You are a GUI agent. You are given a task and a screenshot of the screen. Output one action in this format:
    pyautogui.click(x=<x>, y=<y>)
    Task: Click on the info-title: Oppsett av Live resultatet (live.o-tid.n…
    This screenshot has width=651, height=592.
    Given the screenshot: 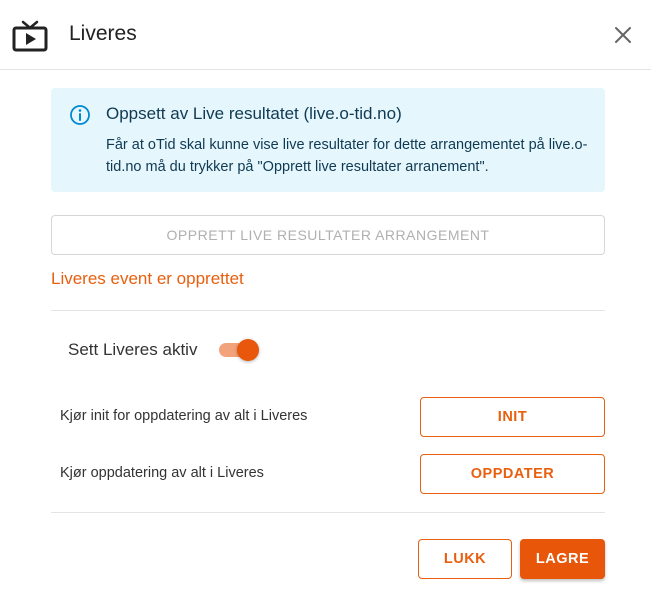 What is the action you would take?
    pyautogui.click(x=254, y=113)
    